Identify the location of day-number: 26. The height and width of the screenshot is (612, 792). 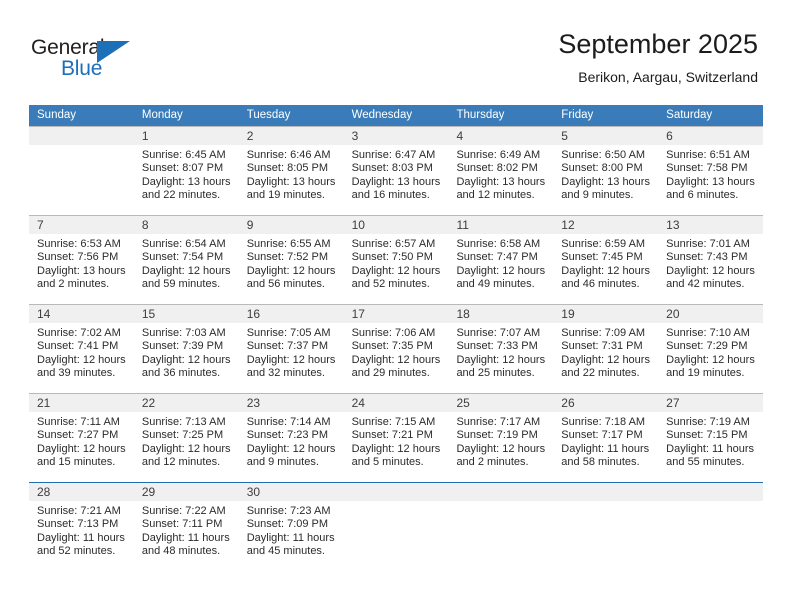
(605, 403).